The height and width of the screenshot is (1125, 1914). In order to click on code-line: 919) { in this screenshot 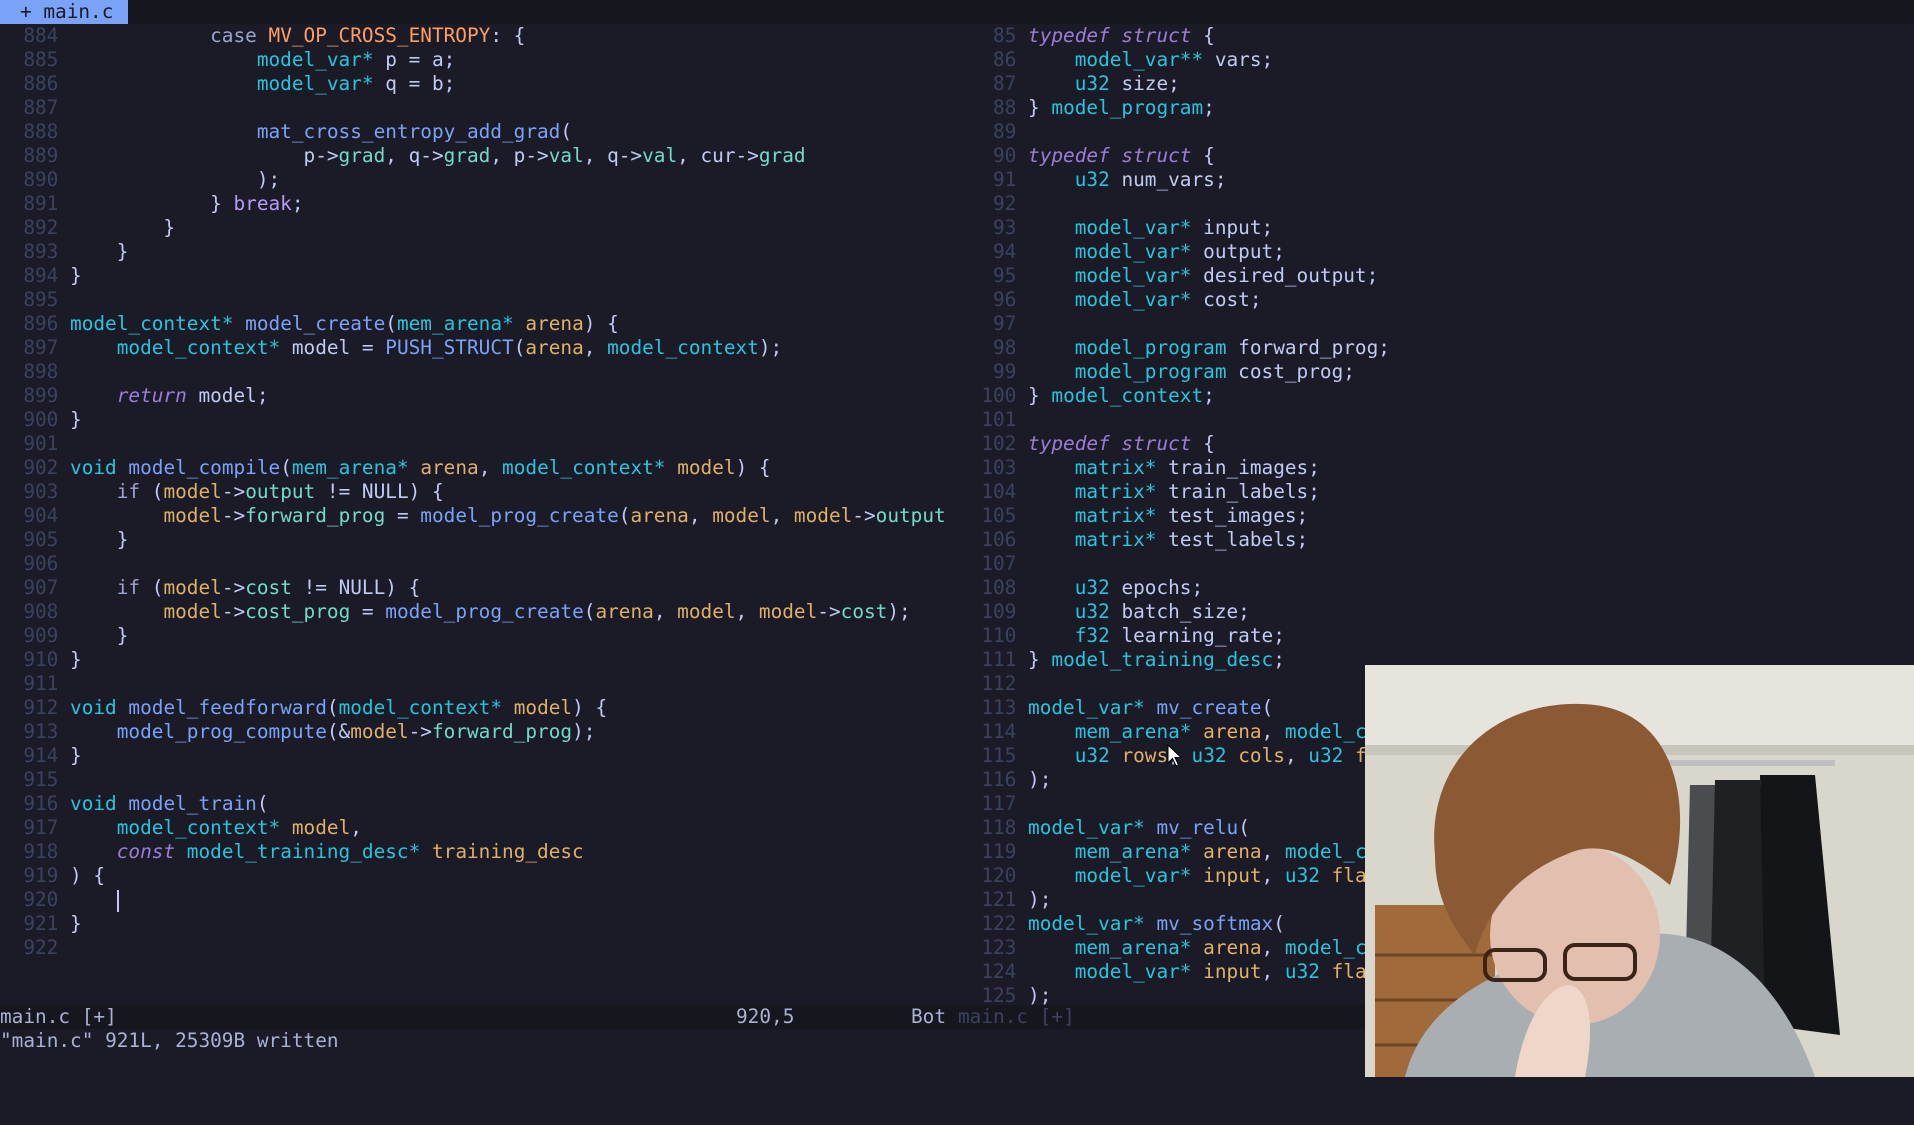, I will do `click(476, 876)`.